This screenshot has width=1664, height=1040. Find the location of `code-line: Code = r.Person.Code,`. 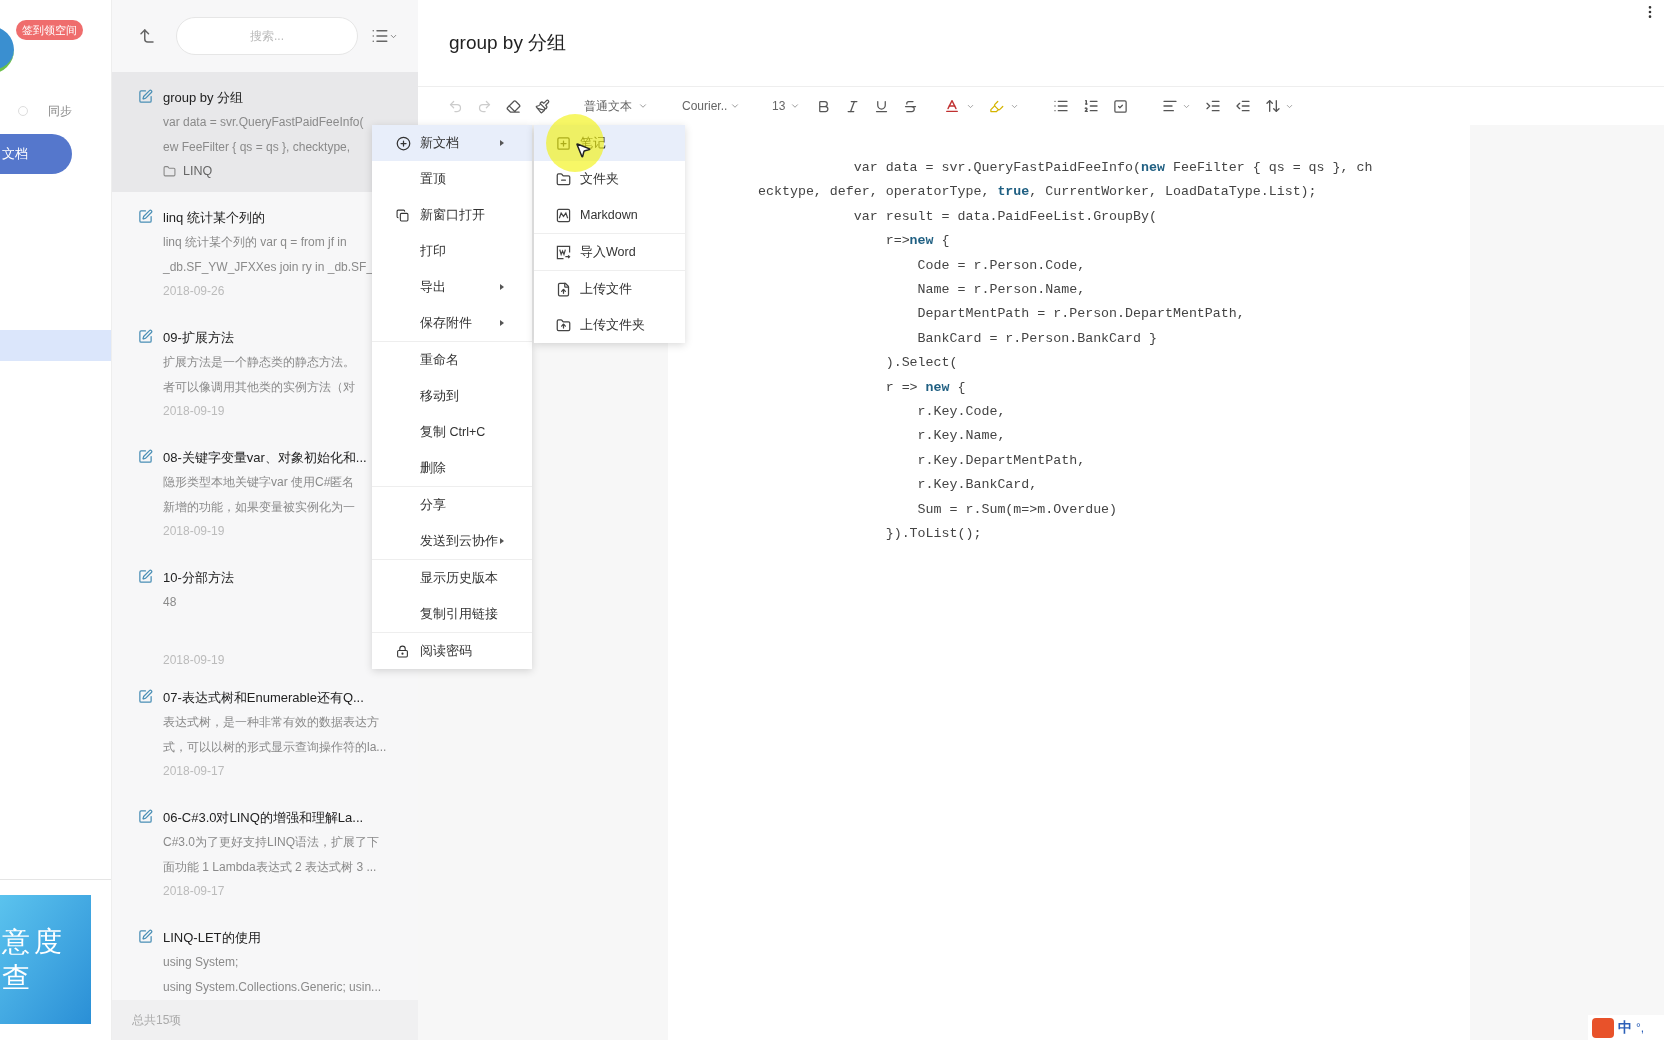

code-line: Code = r.Person.Code, is located at coordinates (1001, 265).